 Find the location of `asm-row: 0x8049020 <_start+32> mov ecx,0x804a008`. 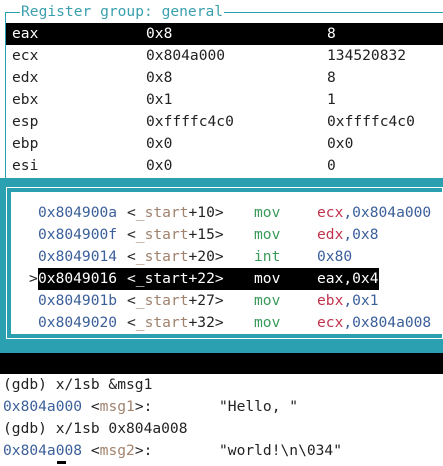

asm-row: 0x8049020 <_start+32> mov ecx,0x804a008 is located at coordinates (221, 323).